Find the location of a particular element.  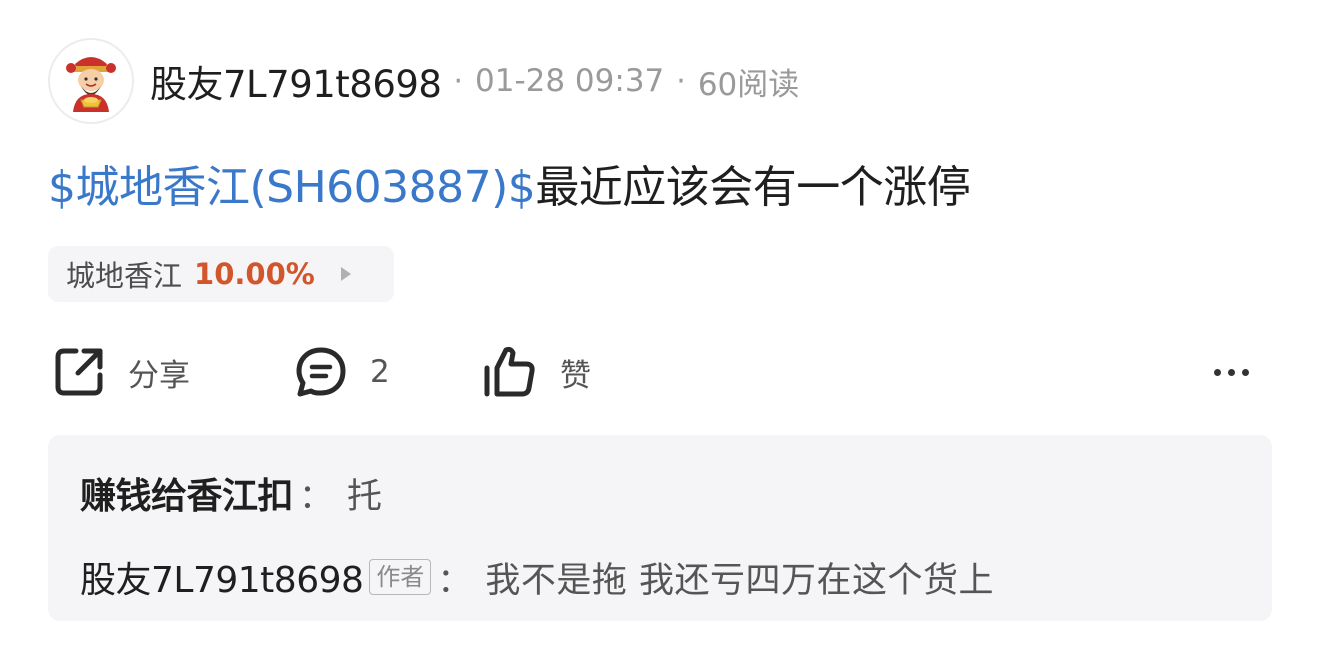

avatar is located at coordinates (91, 81).